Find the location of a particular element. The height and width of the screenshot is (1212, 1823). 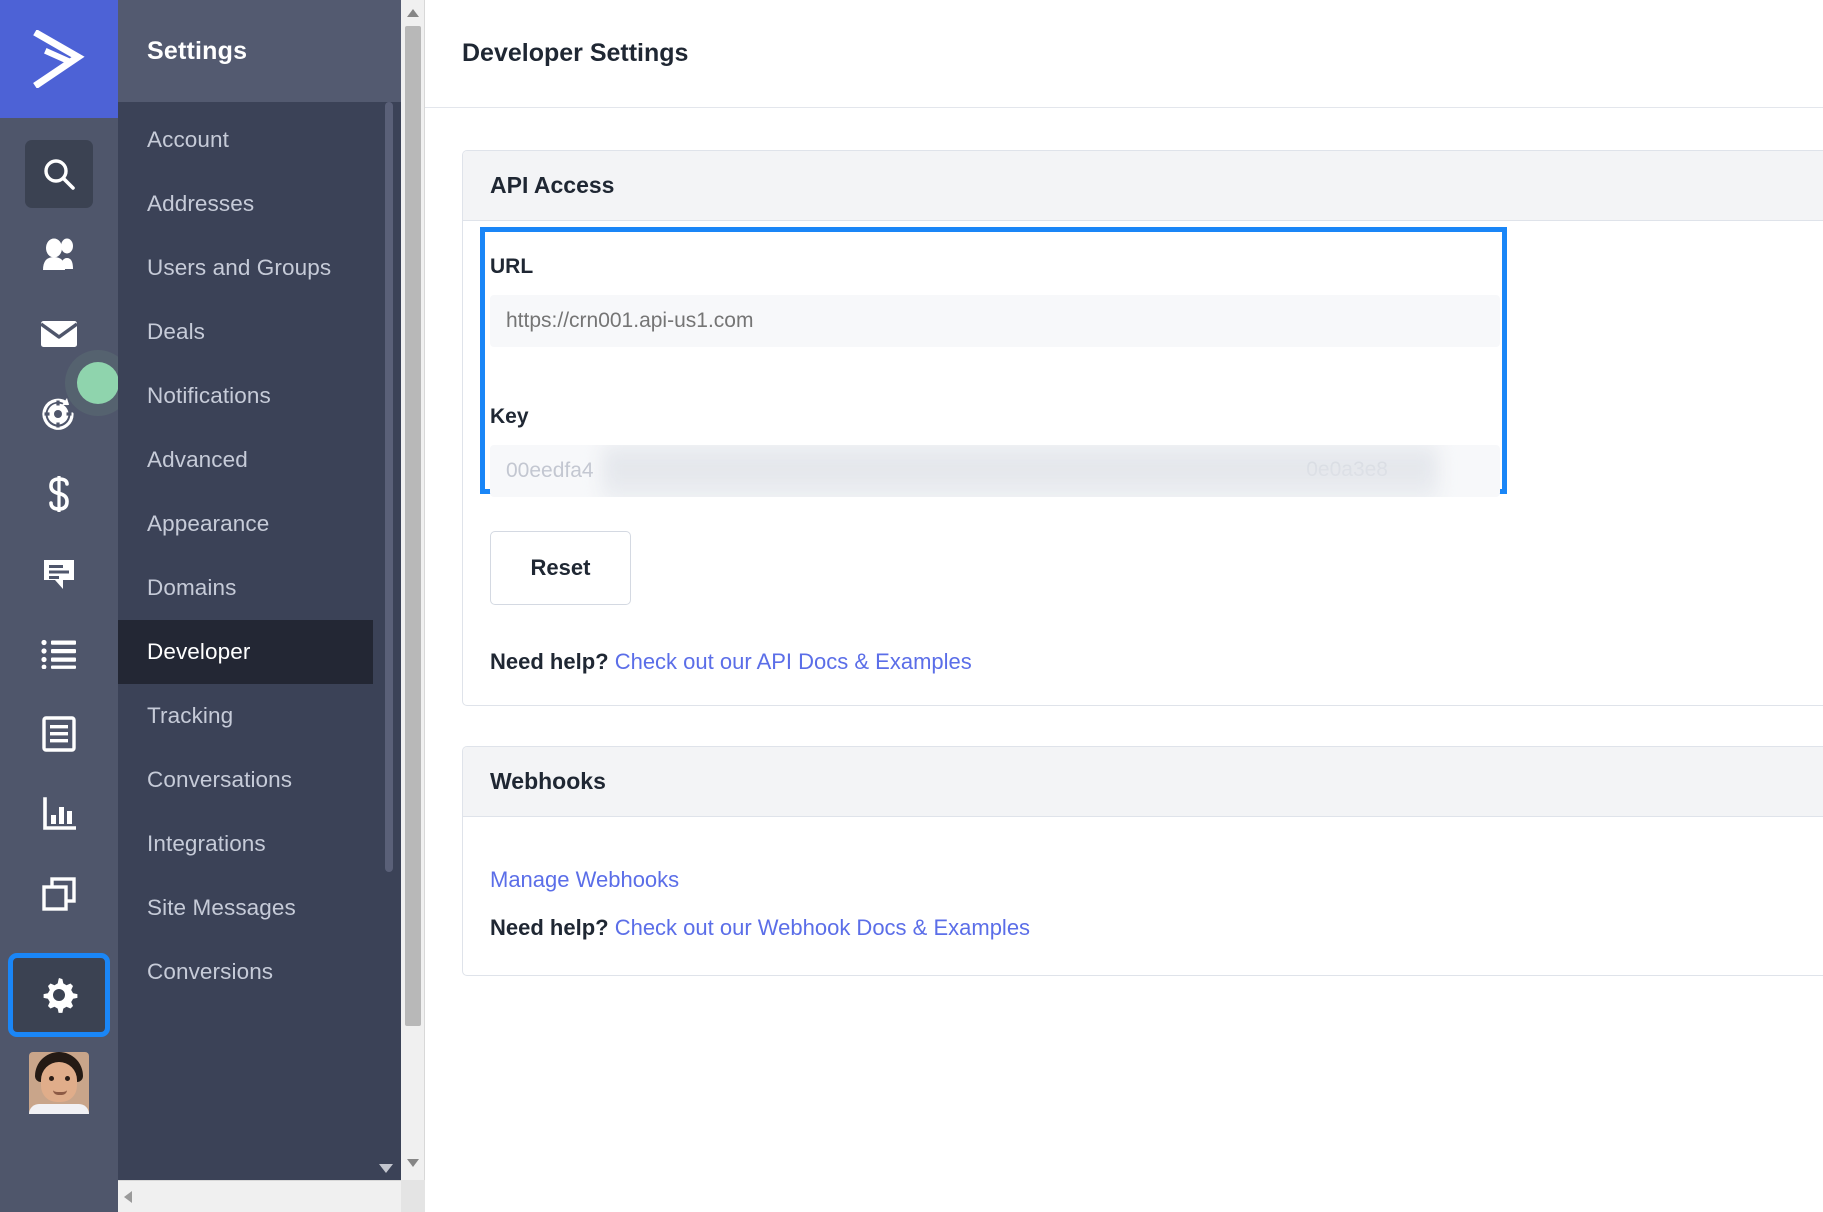

page-title: Developer Settings is located at coordinates (575, 53).